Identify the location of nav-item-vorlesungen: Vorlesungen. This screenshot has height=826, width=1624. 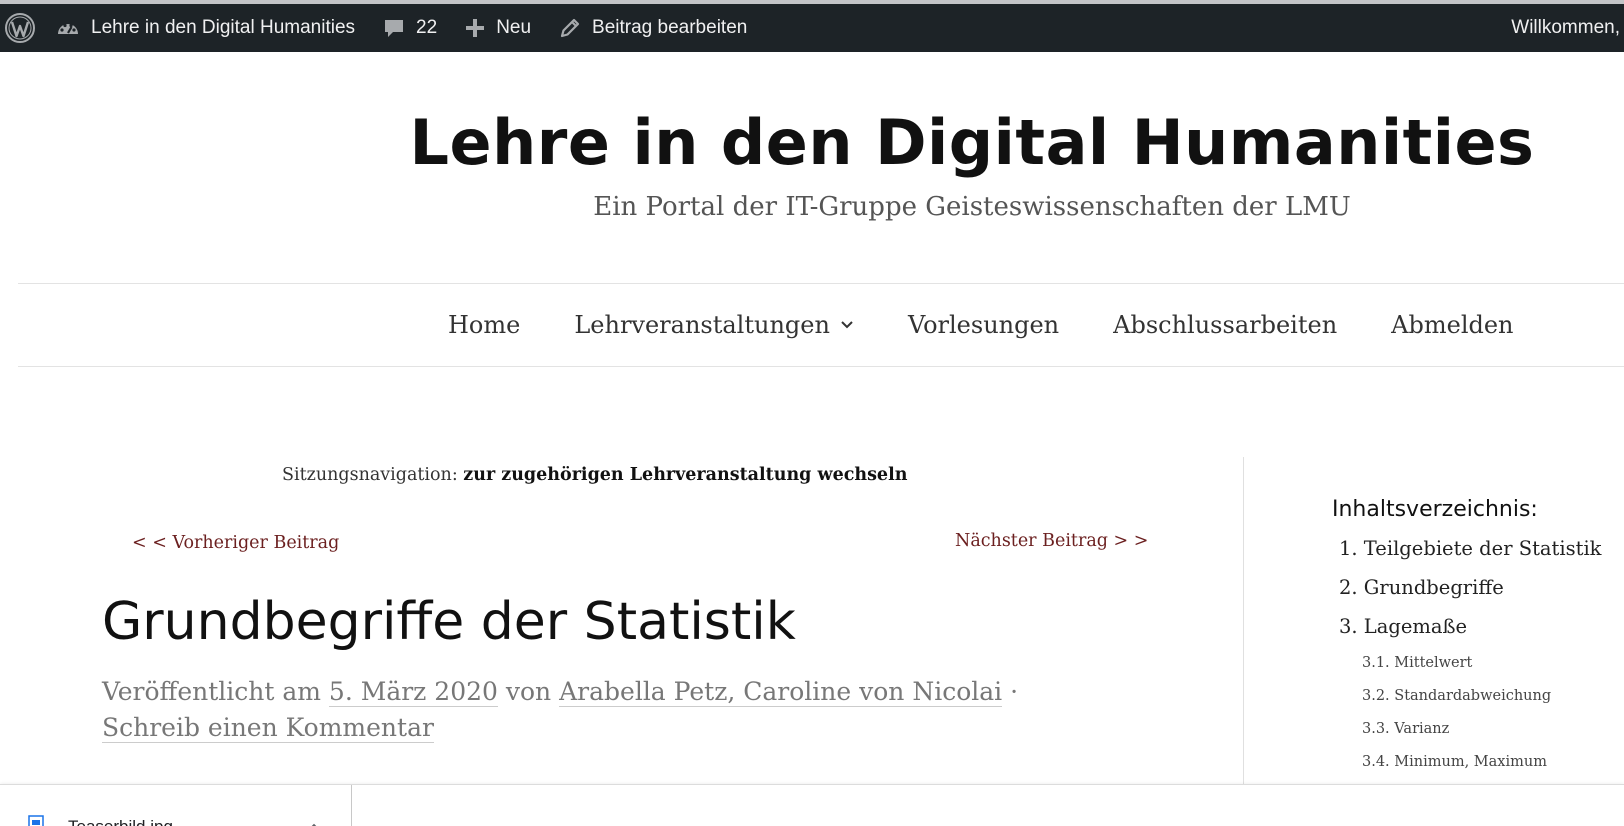
(983, 325).